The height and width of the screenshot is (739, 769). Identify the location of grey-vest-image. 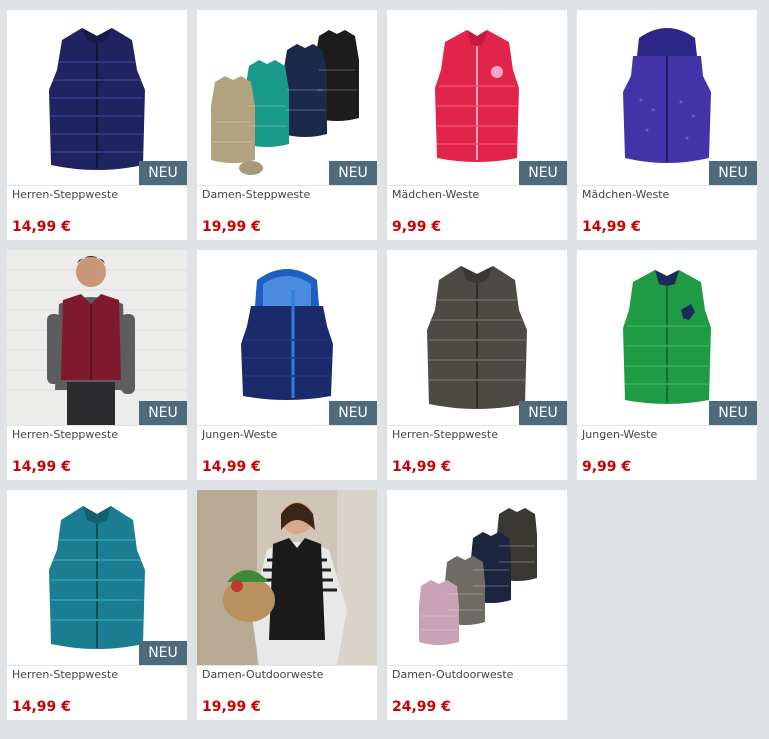
(477, 337).